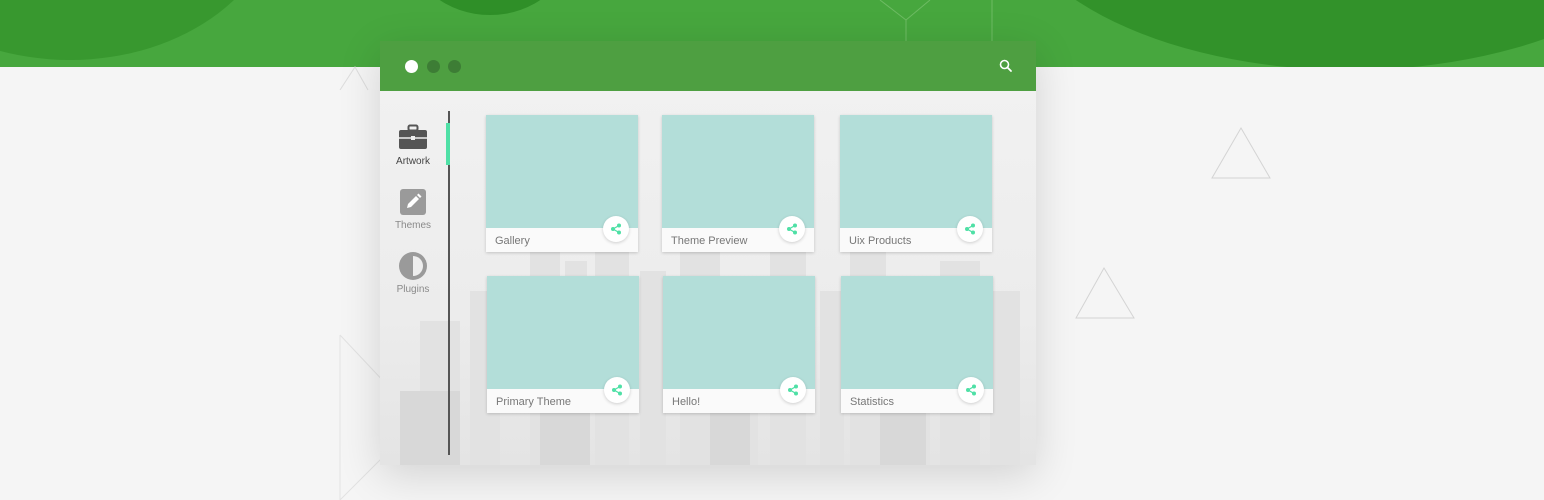  Describe the element at coordinates (411, 66) in the screenshot. I see `close-dot` at that location.